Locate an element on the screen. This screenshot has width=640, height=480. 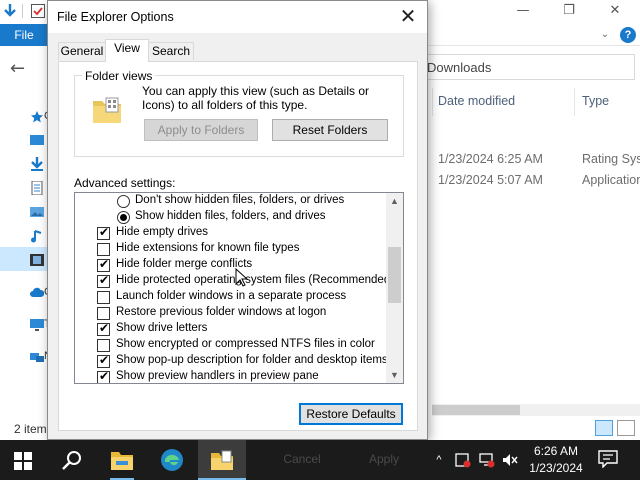
downloads-icon is located at coordinates (37, 164).